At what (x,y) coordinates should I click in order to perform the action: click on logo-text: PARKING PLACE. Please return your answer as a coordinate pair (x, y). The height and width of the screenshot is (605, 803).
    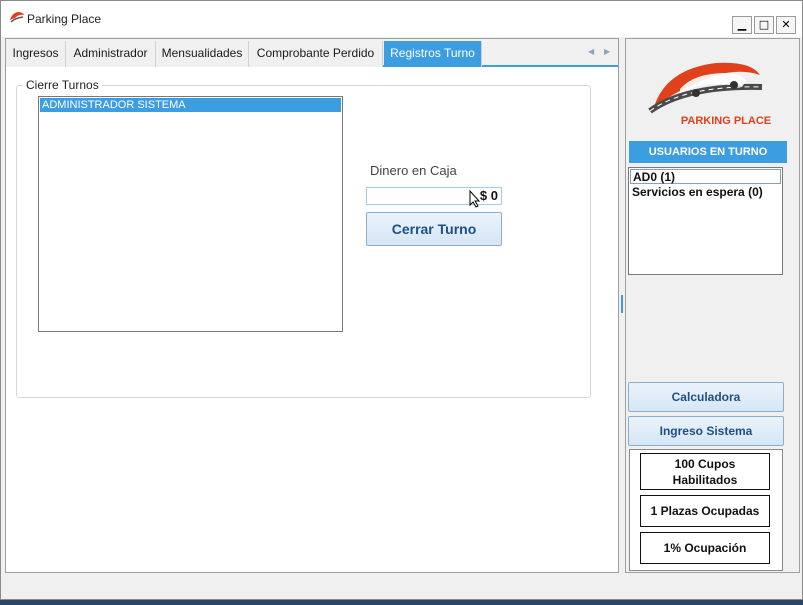
    Looking at the image, I should click on (726, 121).